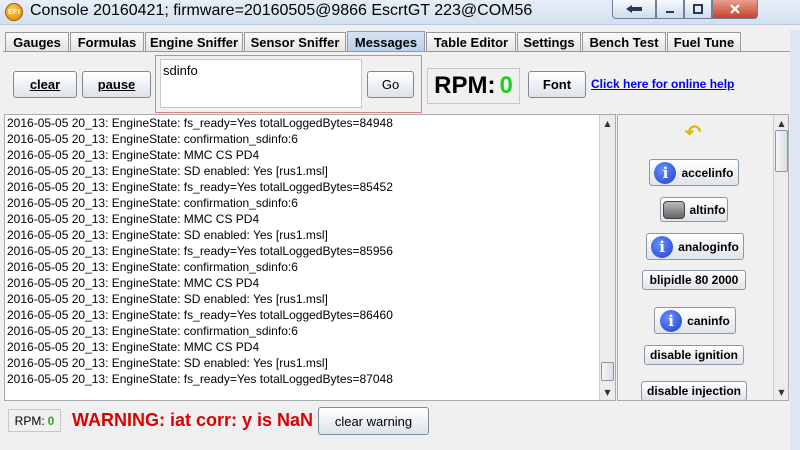 The width and height of the screenshot is (800, 450). What do you see at coordinates (390, 84) in the screenshot?
I see `go-button: Go` at bounding box center [390, 84].